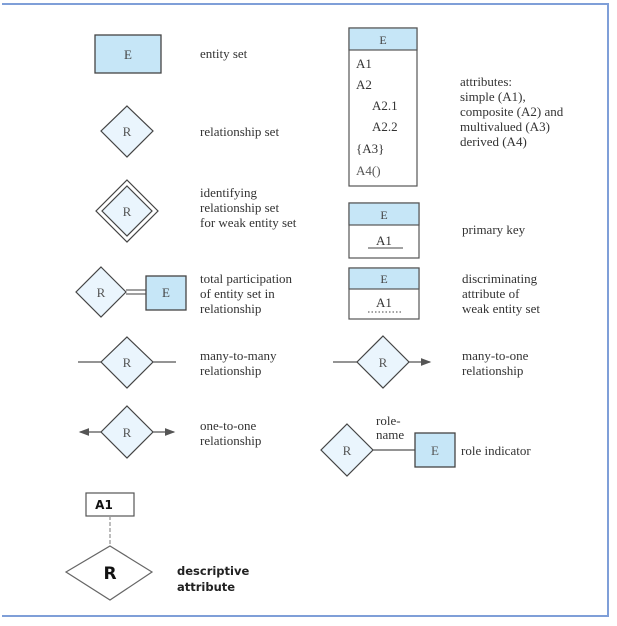  Describe the element at coordinates (390, 427) in the screenshot. I see `role-name-label: role- name` at that location.